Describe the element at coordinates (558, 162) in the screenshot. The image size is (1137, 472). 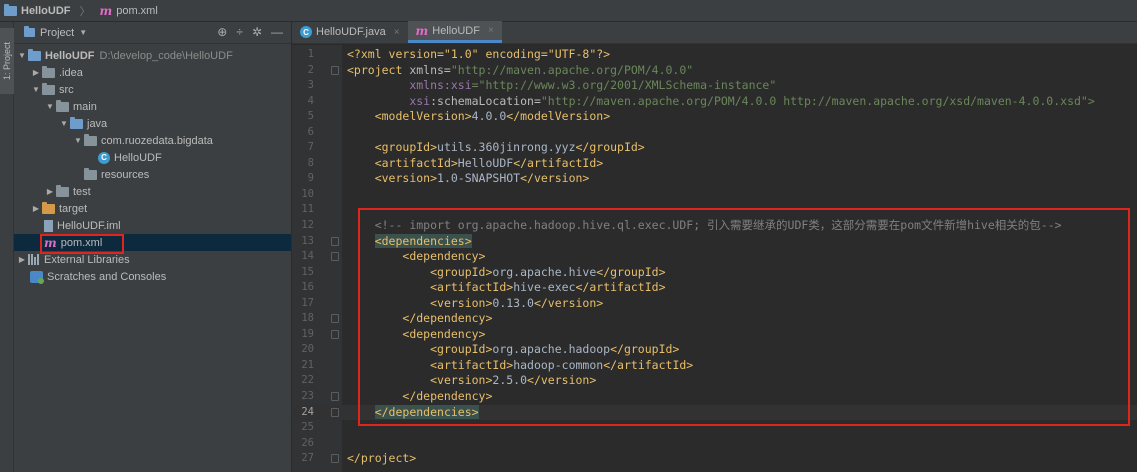
I see `code-text: </artifactId>` at that location.